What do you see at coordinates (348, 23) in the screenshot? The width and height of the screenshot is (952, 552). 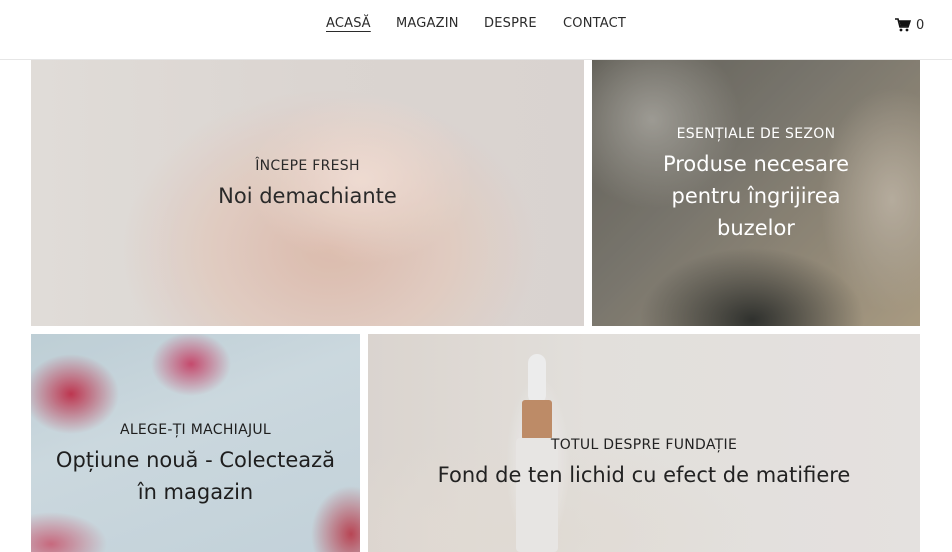 I see `nav-link-acasa: ACASĂ` at bounding box center [348, 23].